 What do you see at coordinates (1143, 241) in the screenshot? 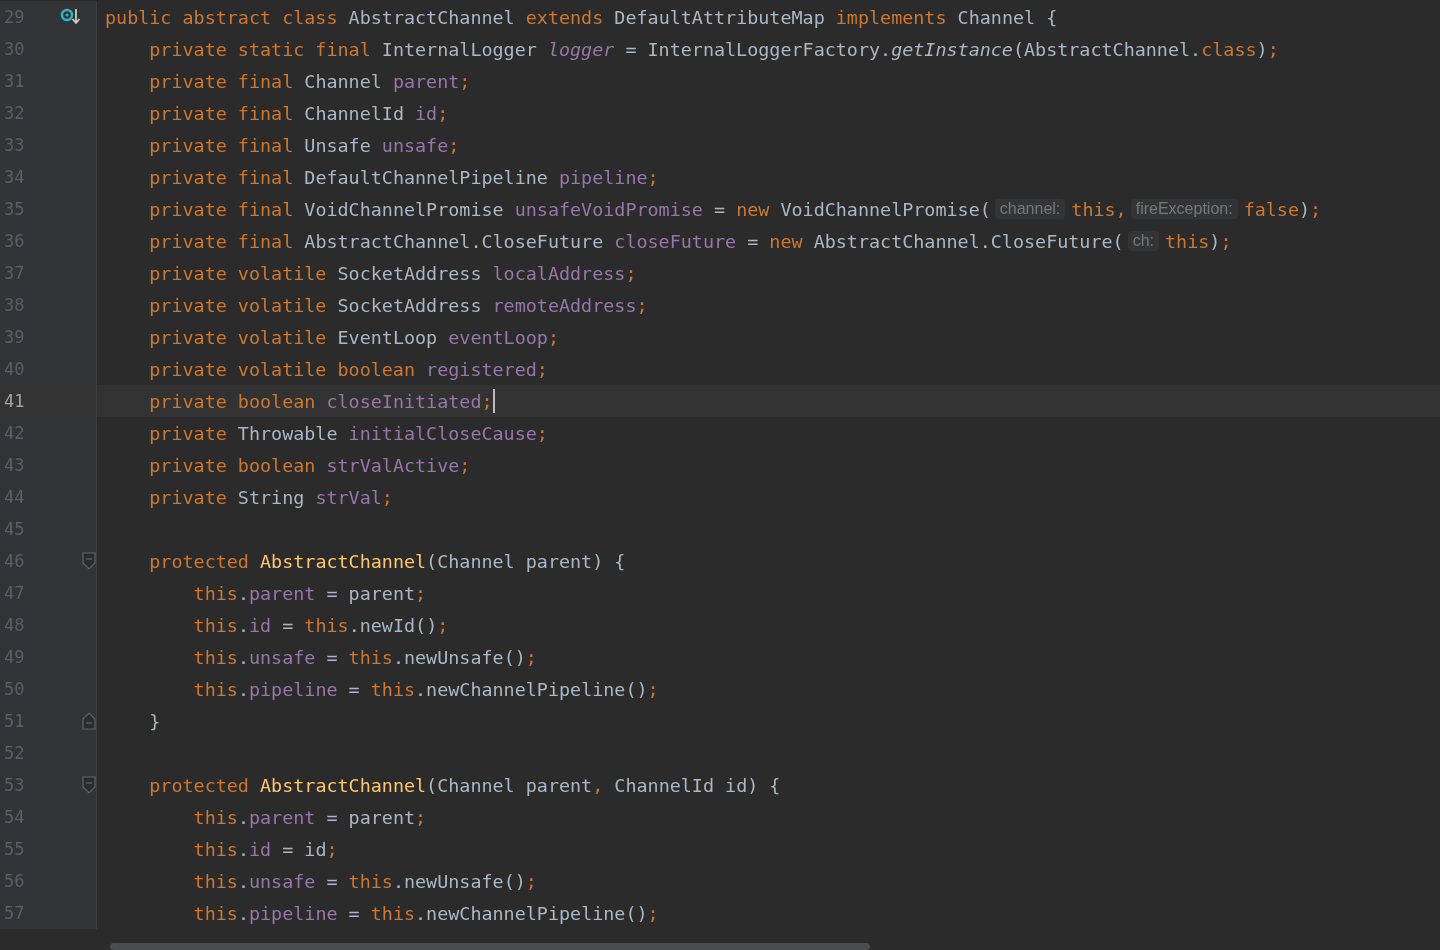
I see `parameter-hint: ch:` at bounding box center [1143, 241].